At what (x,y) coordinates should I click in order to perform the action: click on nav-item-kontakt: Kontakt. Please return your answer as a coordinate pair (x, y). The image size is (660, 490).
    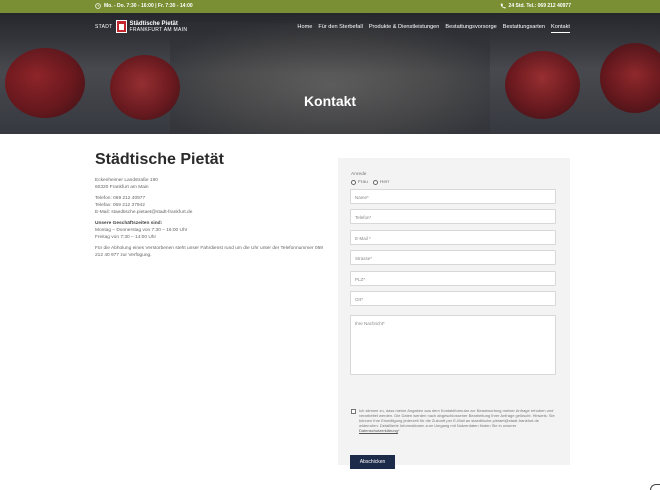
    Looking at the image, I should click on (560, 28).